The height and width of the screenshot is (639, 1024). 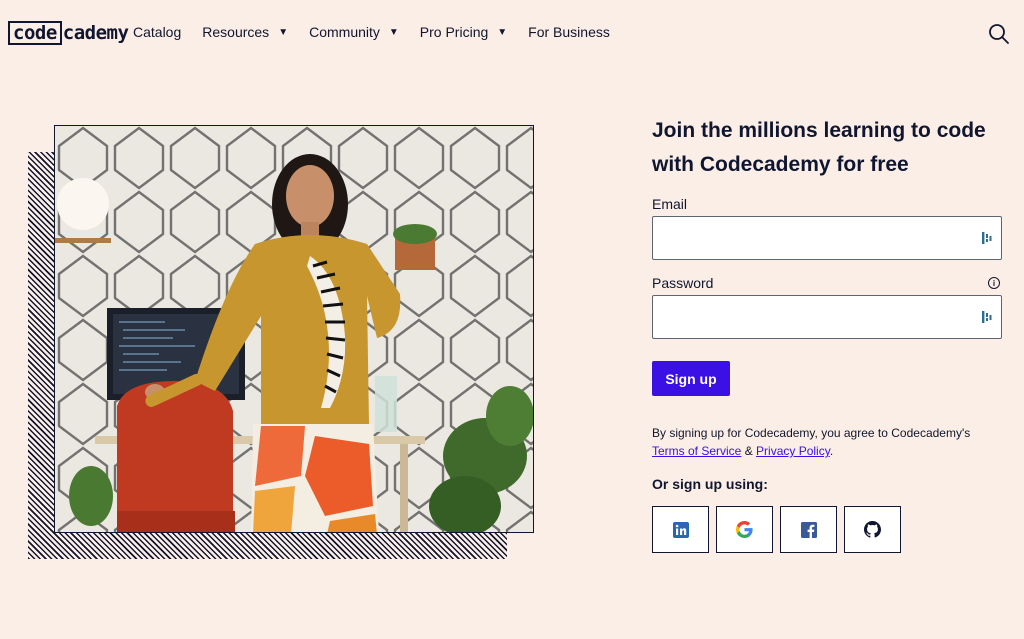 I want to click on email-label: Email, so click(x=670, y=204).